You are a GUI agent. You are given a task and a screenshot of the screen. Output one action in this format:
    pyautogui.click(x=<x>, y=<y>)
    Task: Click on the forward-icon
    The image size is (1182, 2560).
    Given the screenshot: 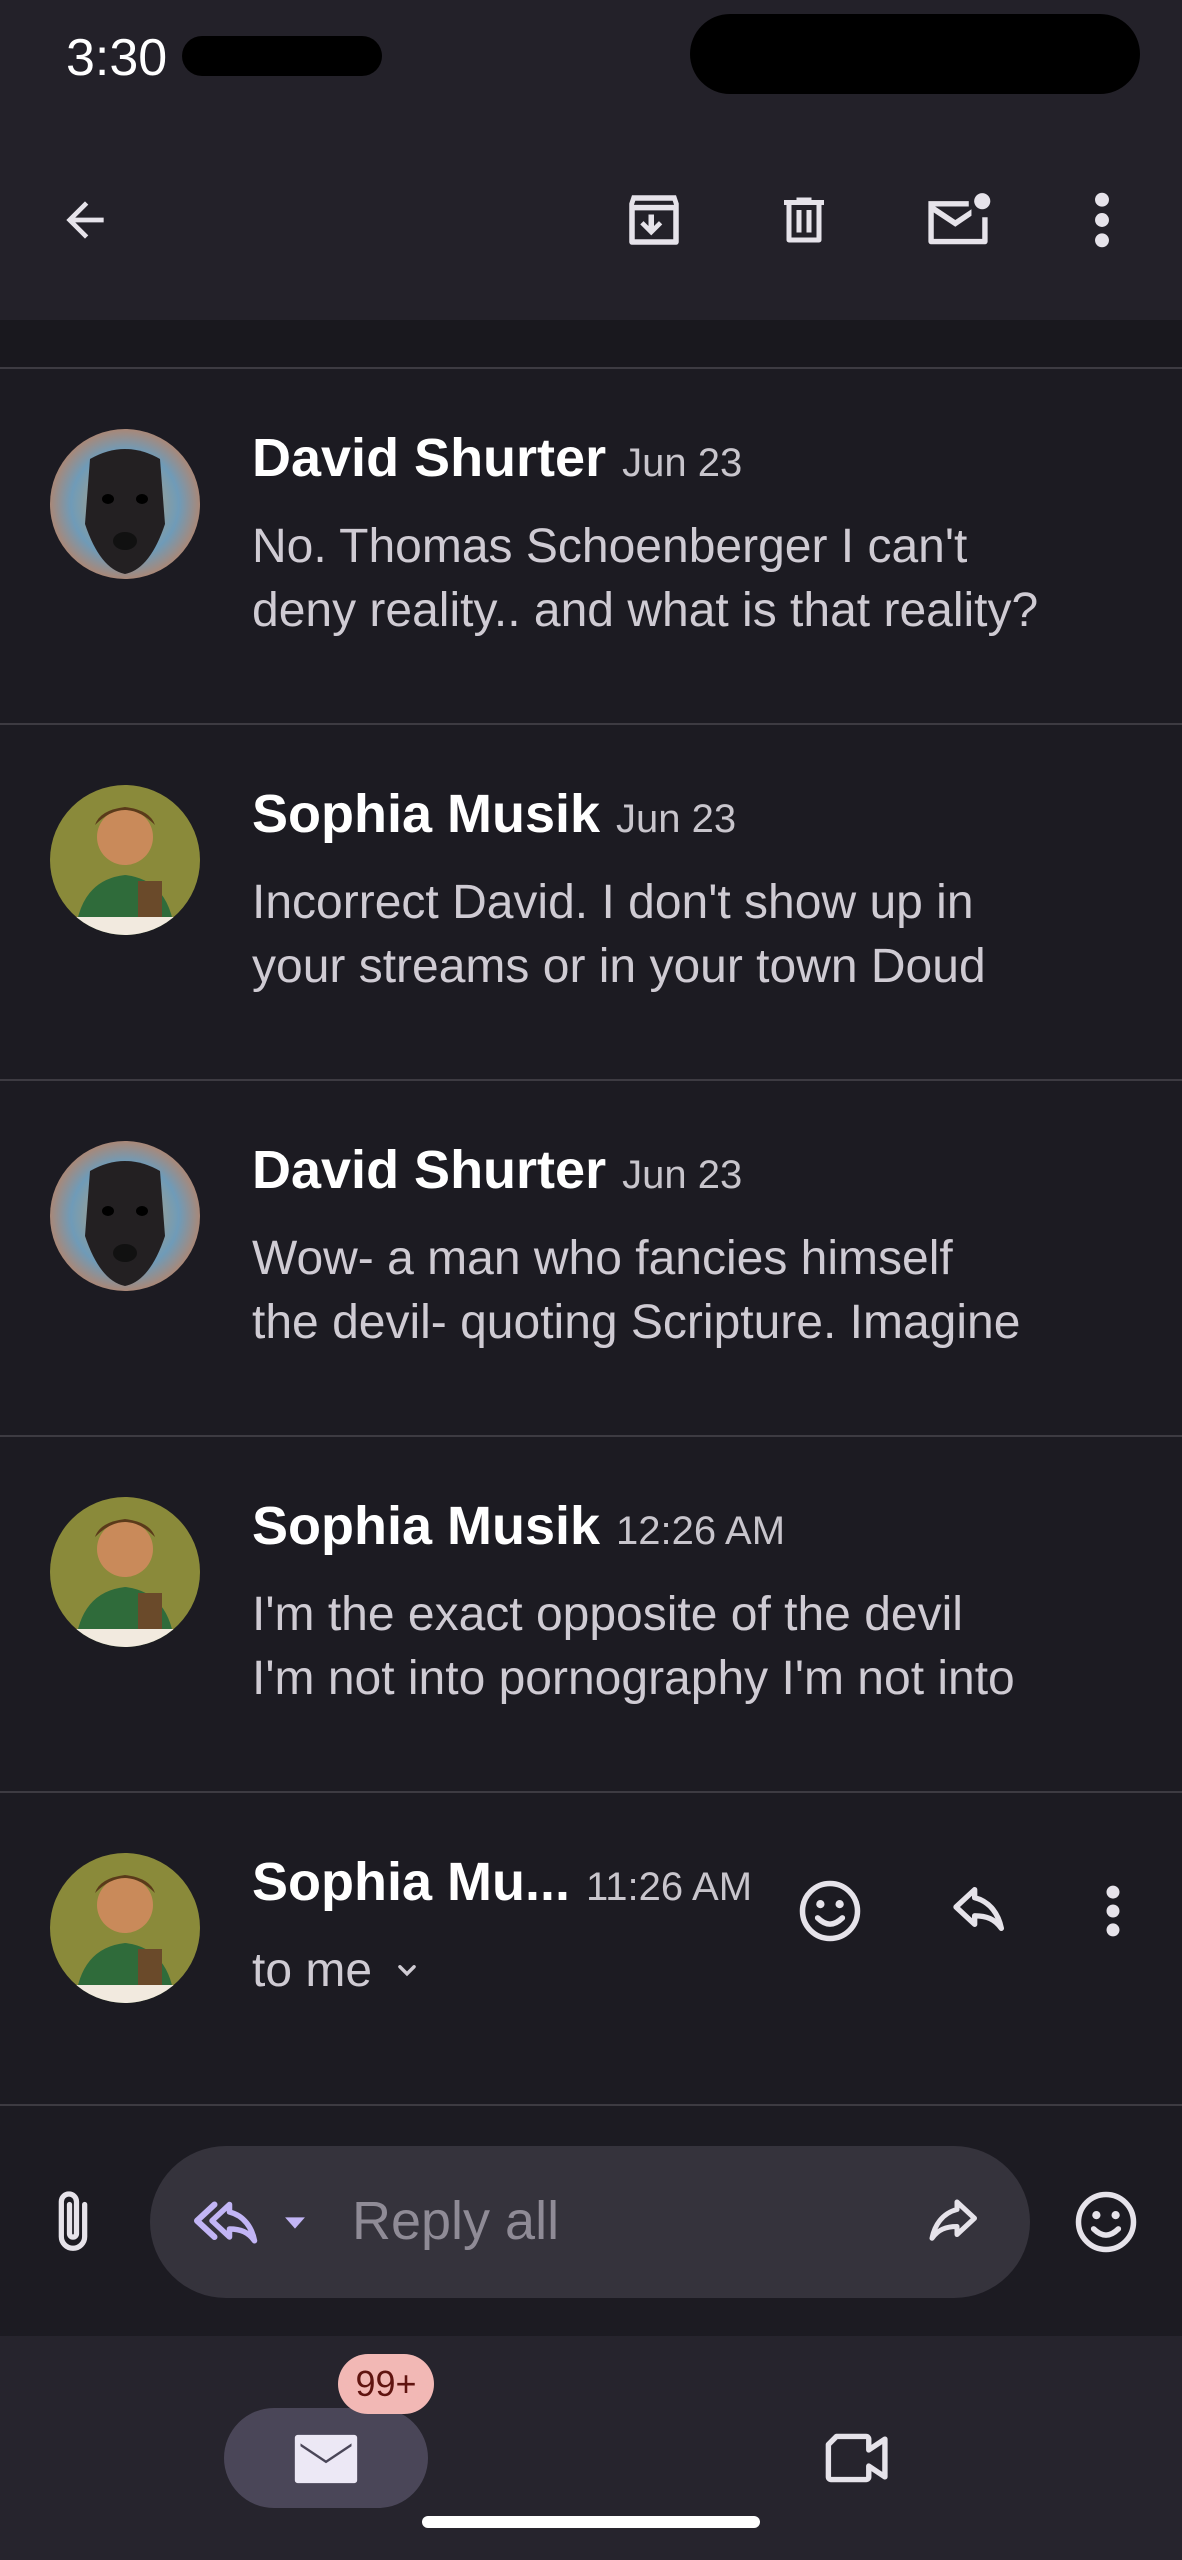 What is the action you would take?
    pyautogui.click(x=952, y=2222)
    